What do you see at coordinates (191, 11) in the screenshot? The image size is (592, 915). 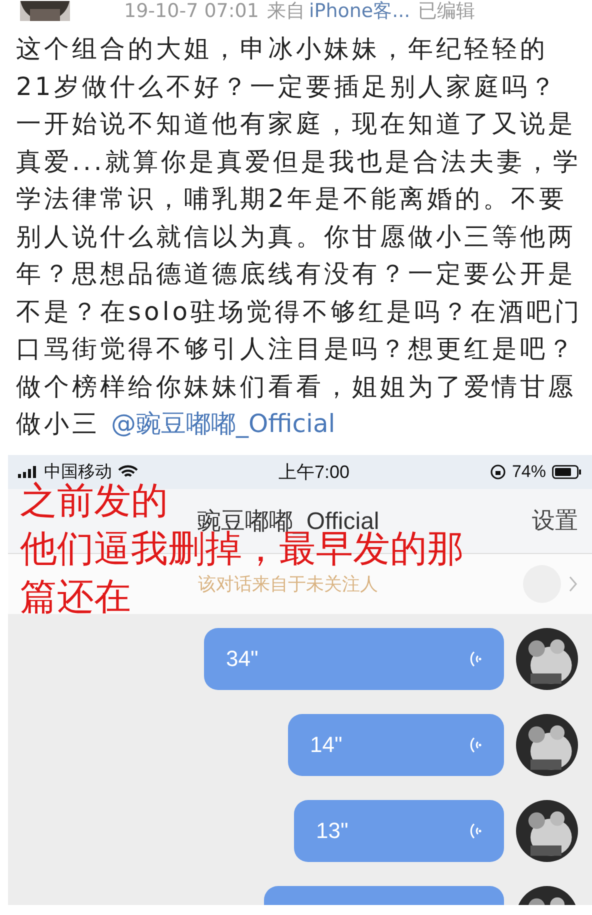 I see `post-time: 19-10-7 07:01` at bounding box center [191, 11].